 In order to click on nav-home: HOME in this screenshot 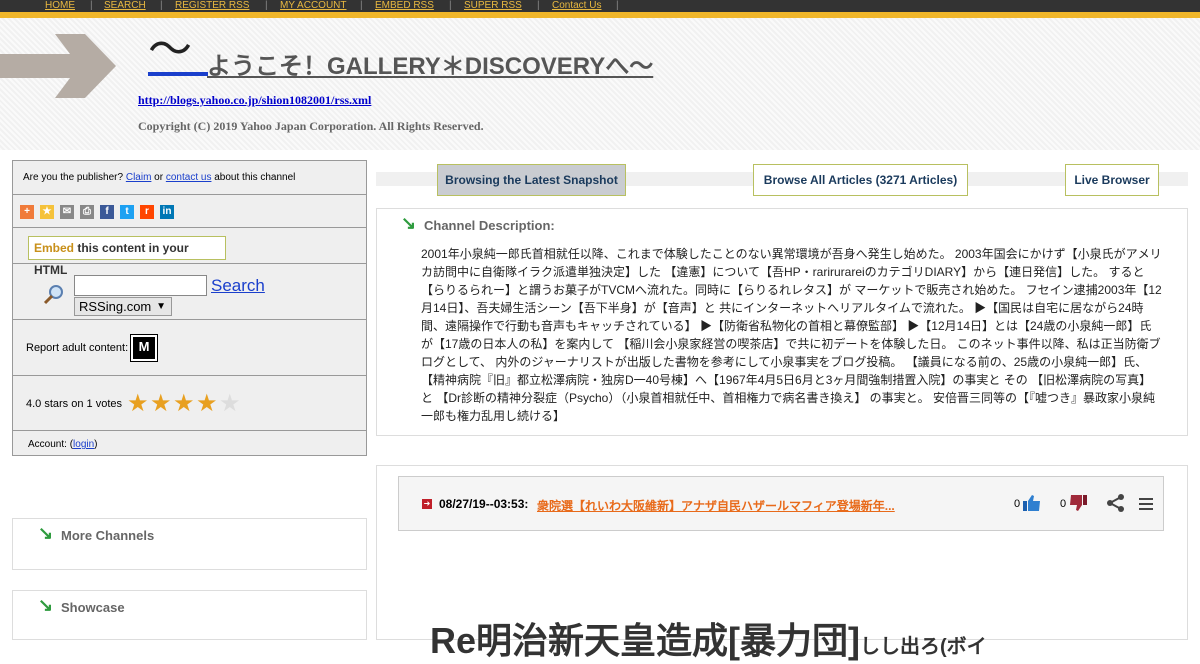, I will do `click(60, 6)`.